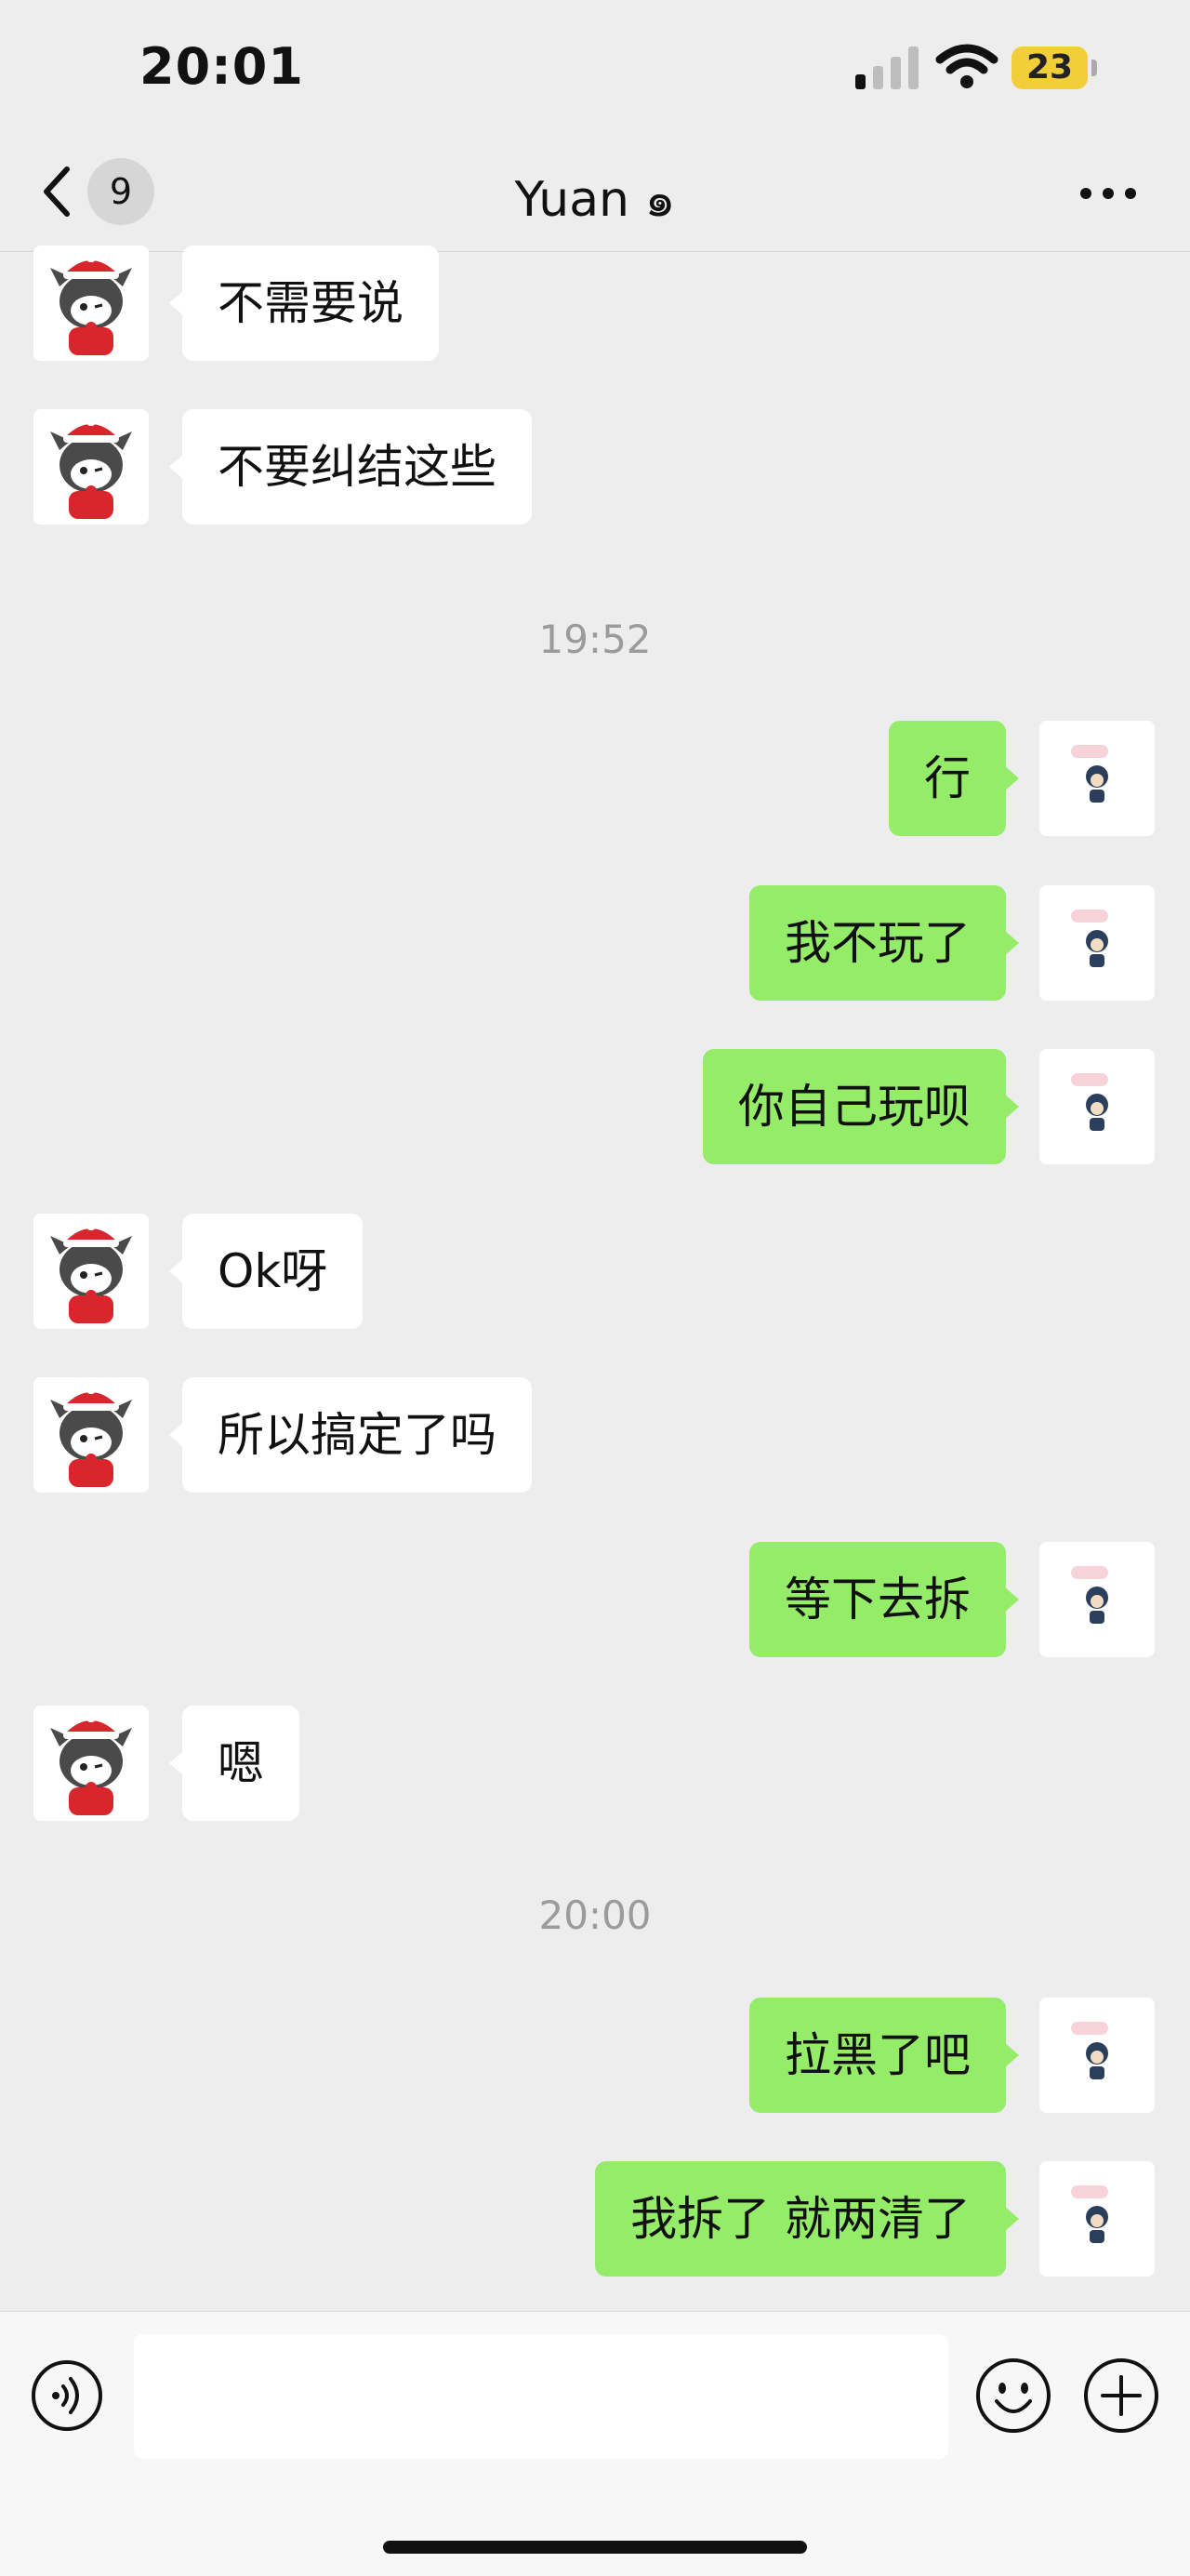 This screenshot has height=2576, width=1190. Describe the element at coordinates (595, 1764) in the screenshot. I see `message-received: 嗯` at that location.